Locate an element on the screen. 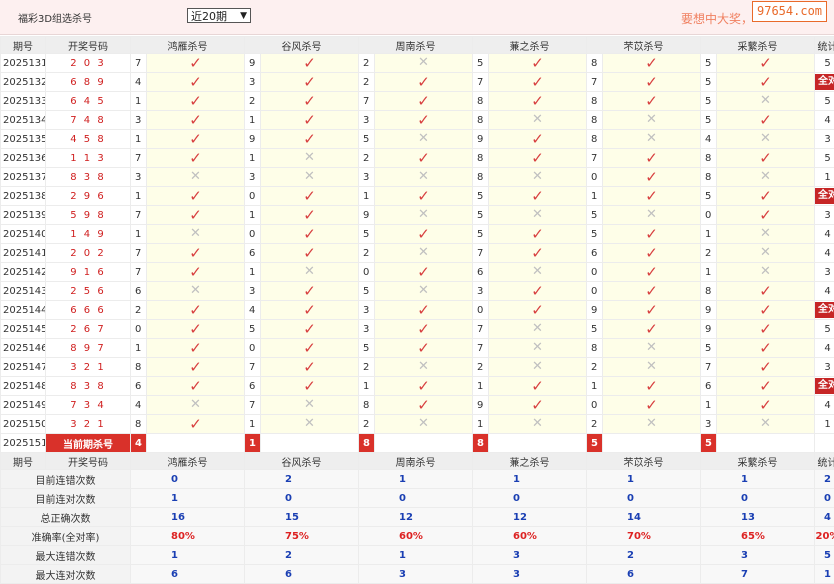  stats-label-cell: 准确率(全对率) is located at coordinates (66, 536).